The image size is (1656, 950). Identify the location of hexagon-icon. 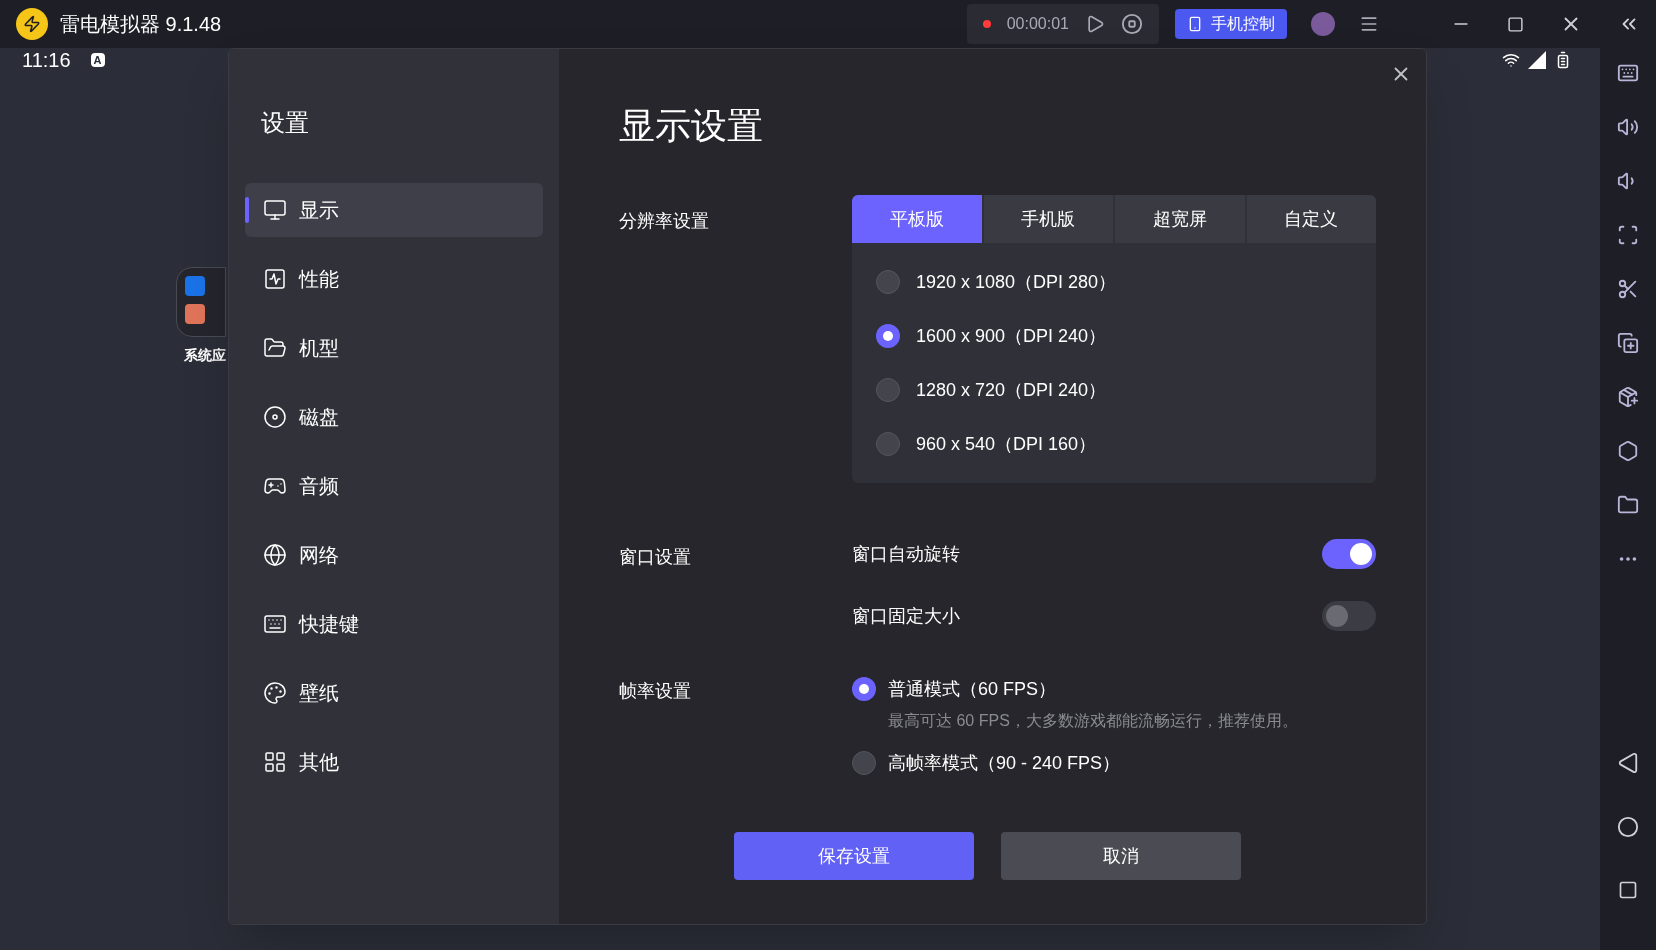
(1628, 451).